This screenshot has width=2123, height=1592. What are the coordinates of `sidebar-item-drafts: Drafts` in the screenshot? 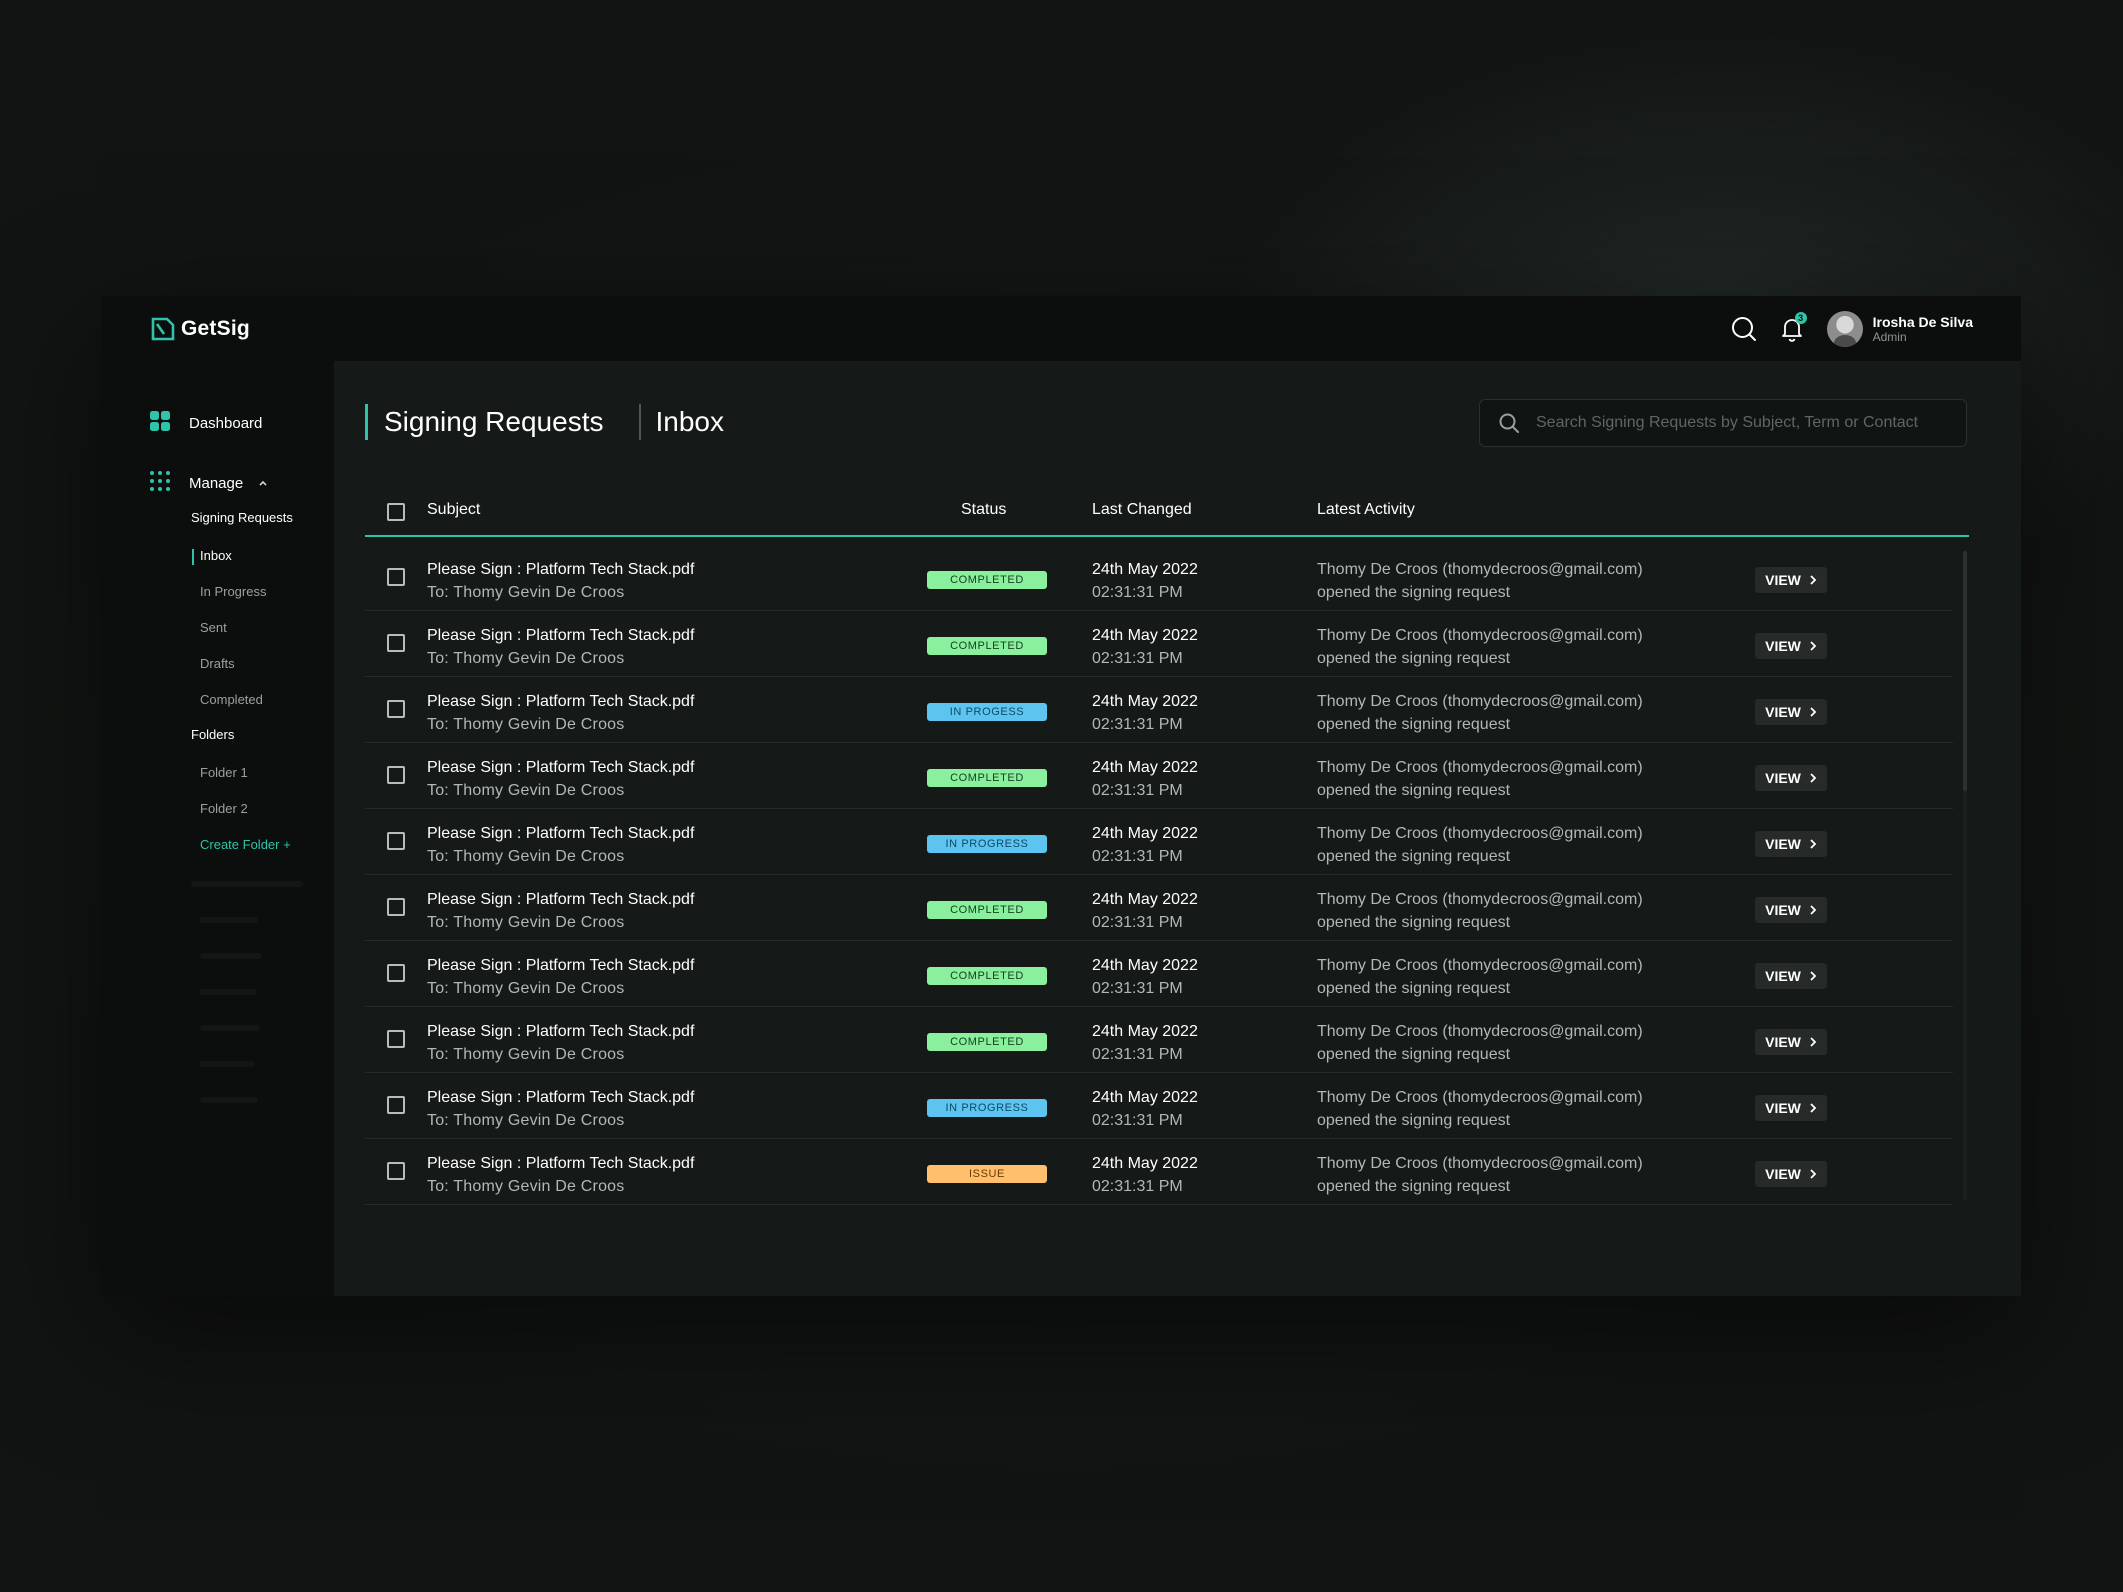 It's located at (217, 663).